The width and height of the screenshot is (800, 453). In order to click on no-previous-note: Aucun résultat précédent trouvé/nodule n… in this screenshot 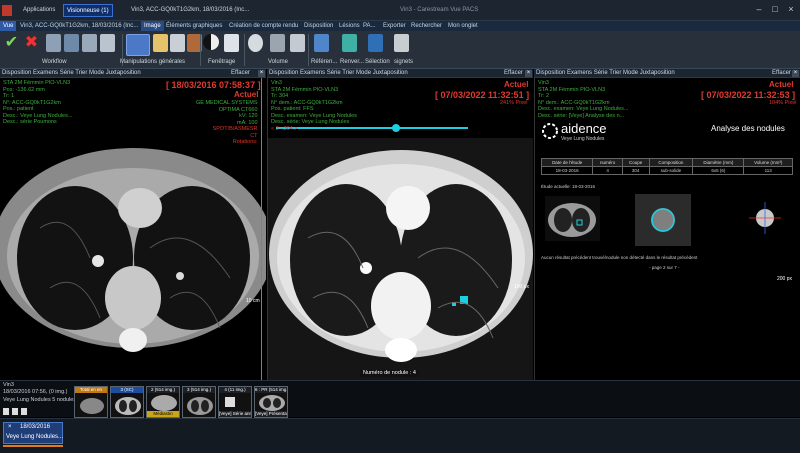, I will do `click(619, 257)`.